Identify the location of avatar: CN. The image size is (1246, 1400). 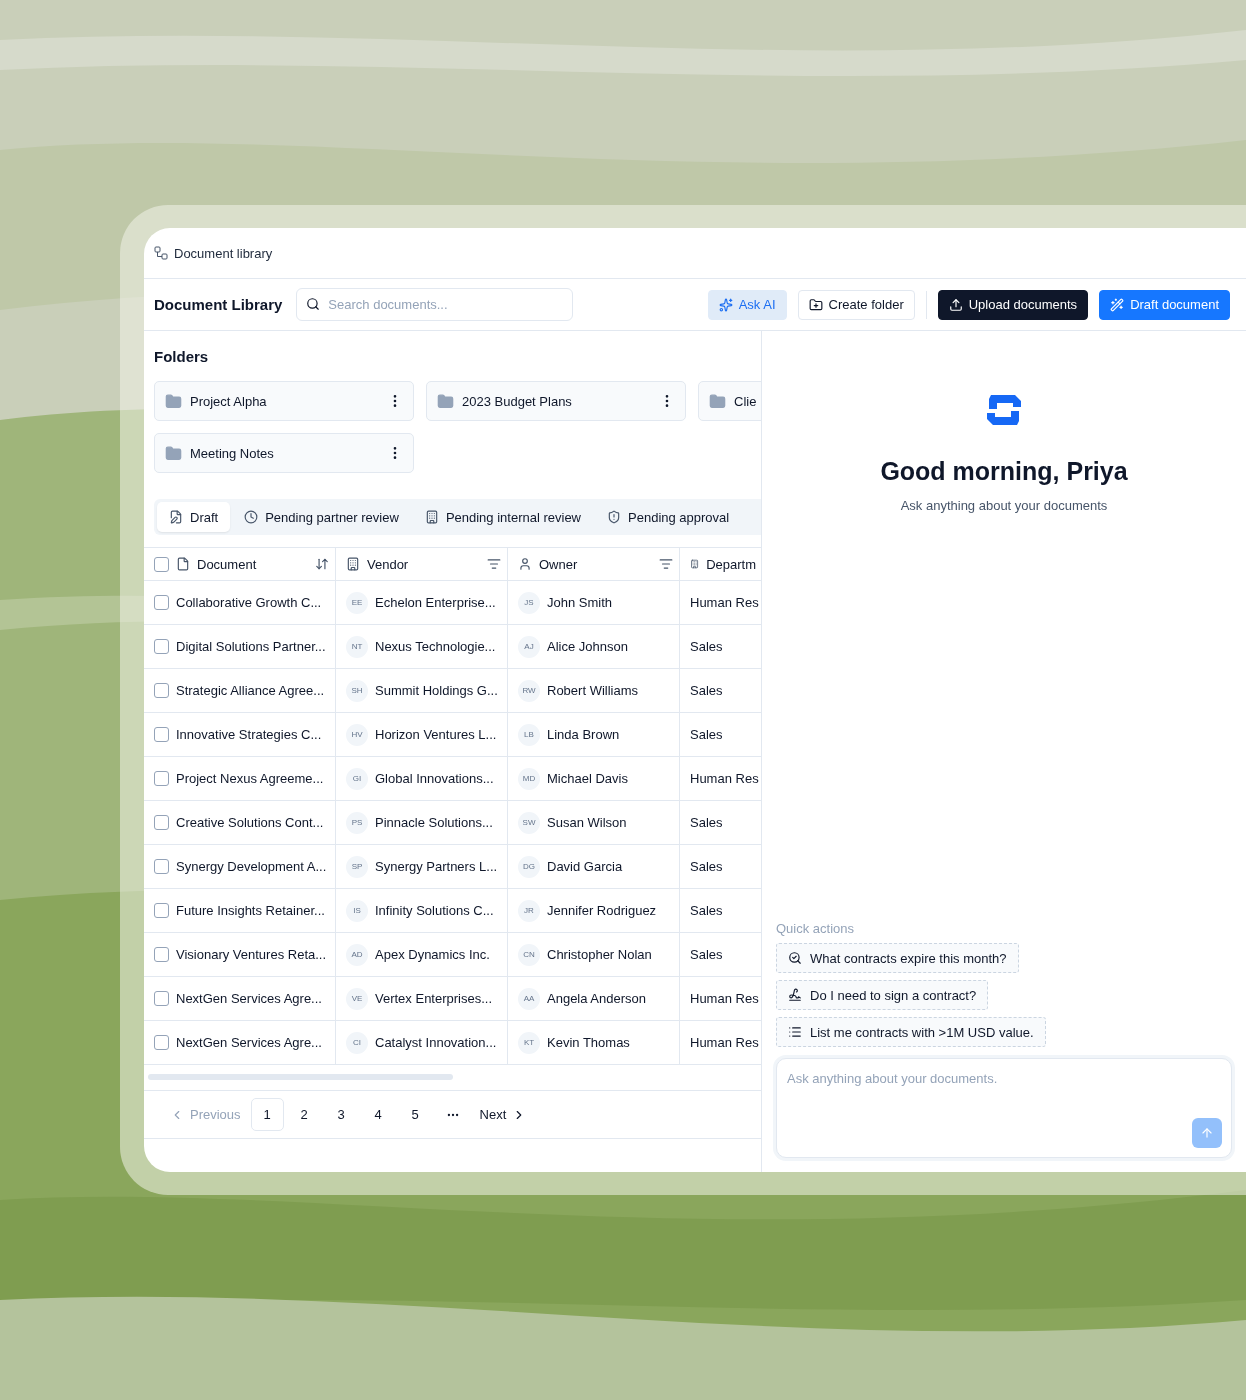
(529, 954).